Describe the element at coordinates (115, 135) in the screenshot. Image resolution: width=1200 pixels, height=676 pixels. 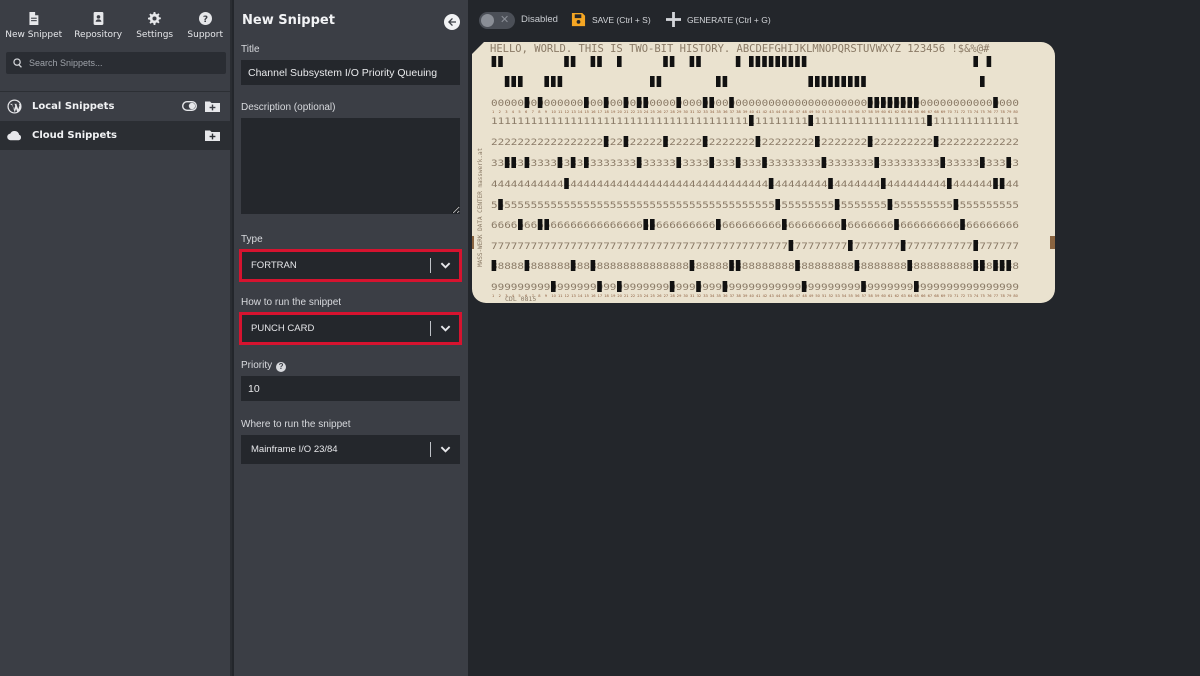
I see `cloud-snippets-section: Cloud Snippets` at that location.